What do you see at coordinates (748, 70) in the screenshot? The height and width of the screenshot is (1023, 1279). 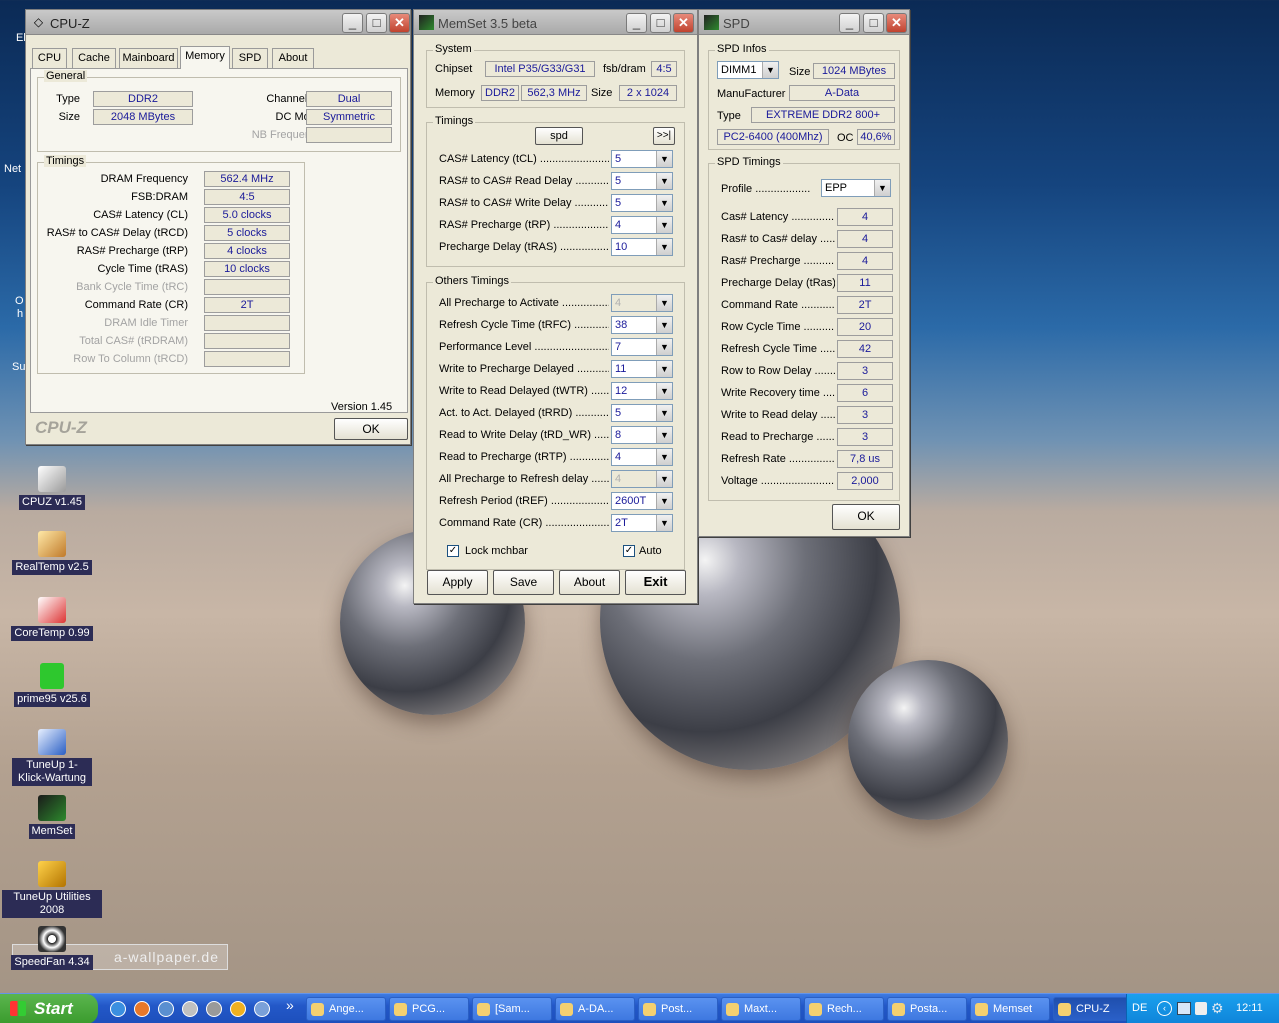 I see `dimm-select: DIMM1 ▼` at bounding box center [748, 70].